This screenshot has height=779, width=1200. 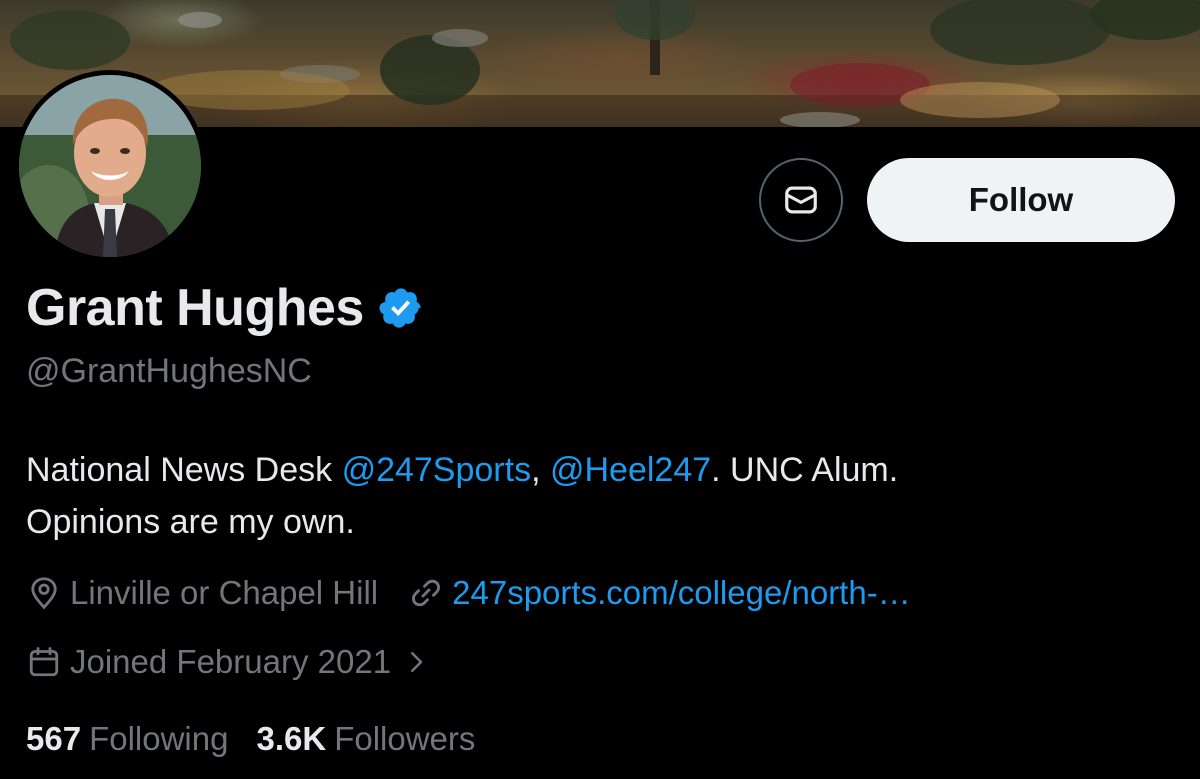 What do you see at coordinates (401, 308) in the screenshot?
I see `verified-badge-icon` at bounding box center [401, 308].